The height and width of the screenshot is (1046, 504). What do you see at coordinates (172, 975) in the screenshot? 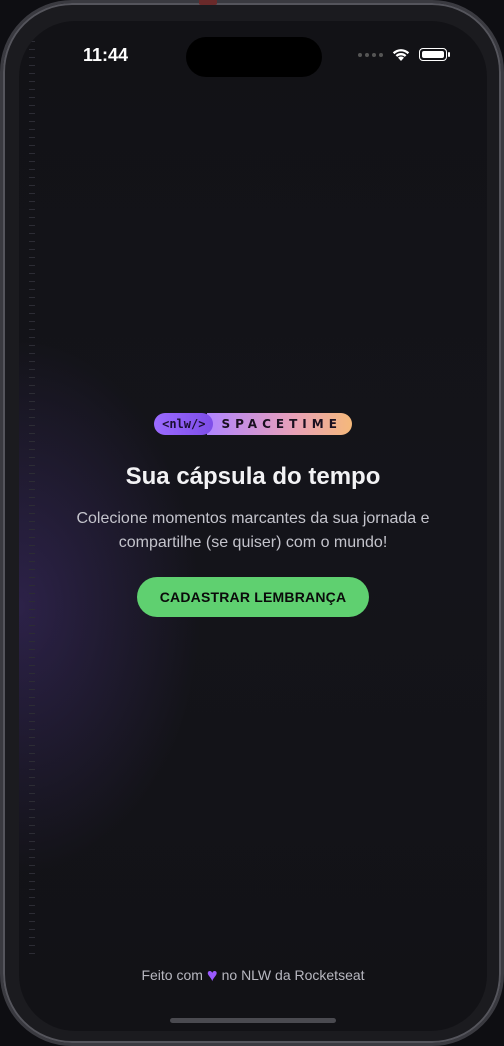
I see `footer-text-before: Feito com` at bounding box center [172, 975].